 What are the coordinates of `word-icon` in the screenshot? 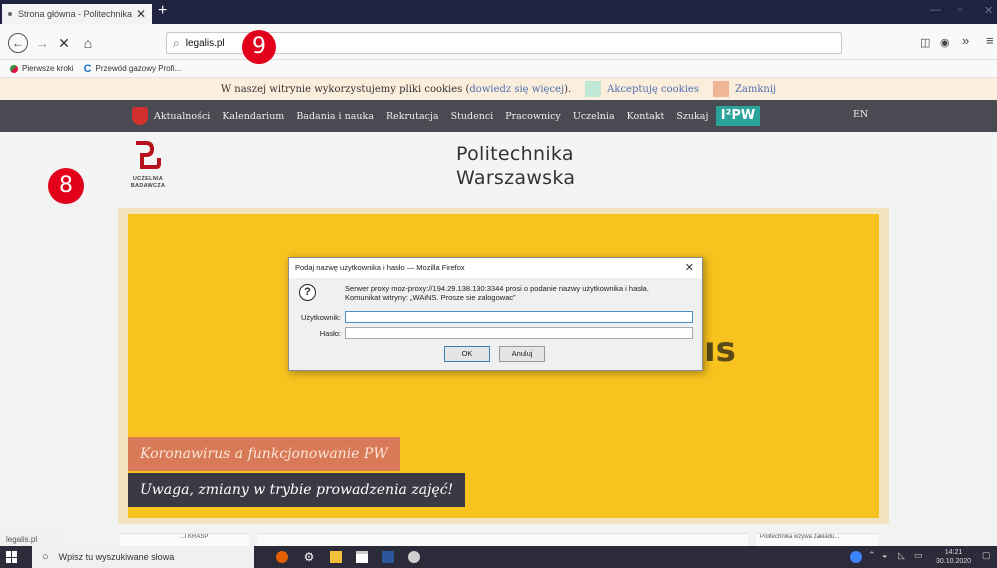 It's located at (388, 557).